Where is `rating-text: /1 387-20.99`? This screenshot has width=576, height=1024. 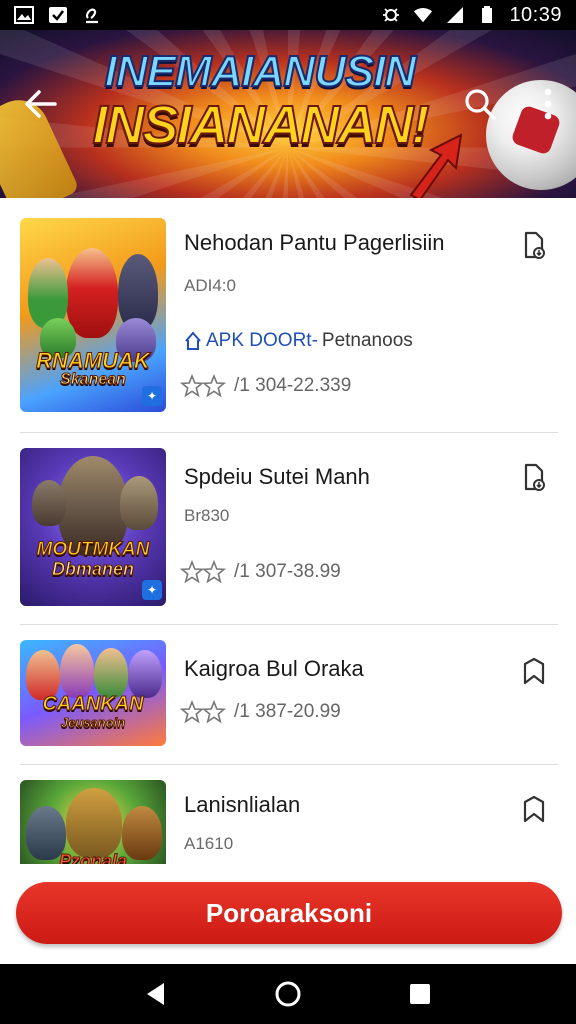
rating-text: /1 387-20.99 is located at coordinates (287, 711).